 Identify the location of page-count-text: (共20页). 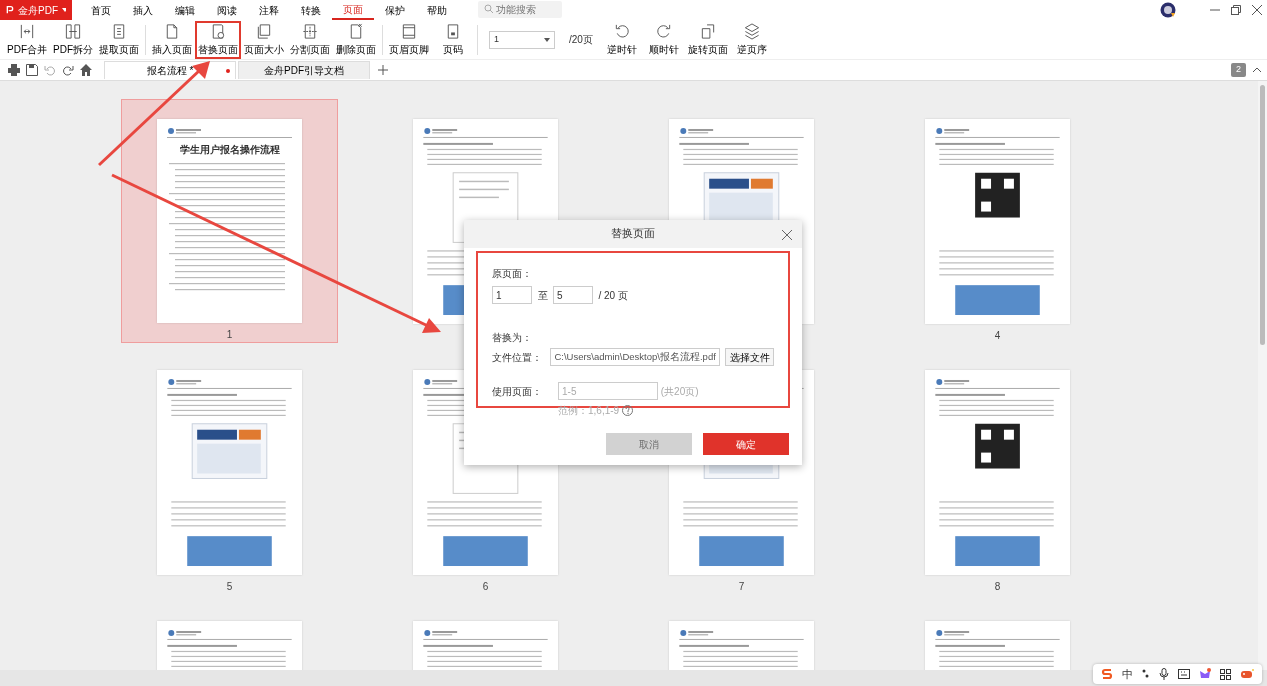
(679, 391).